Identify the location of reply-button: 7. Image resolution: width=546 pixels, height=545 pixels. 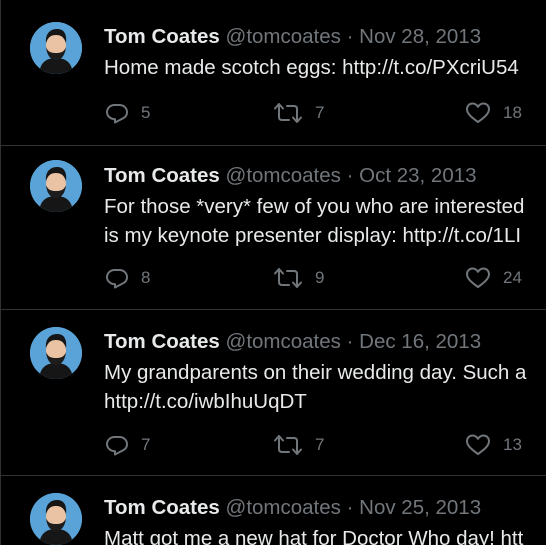
(127, 445).